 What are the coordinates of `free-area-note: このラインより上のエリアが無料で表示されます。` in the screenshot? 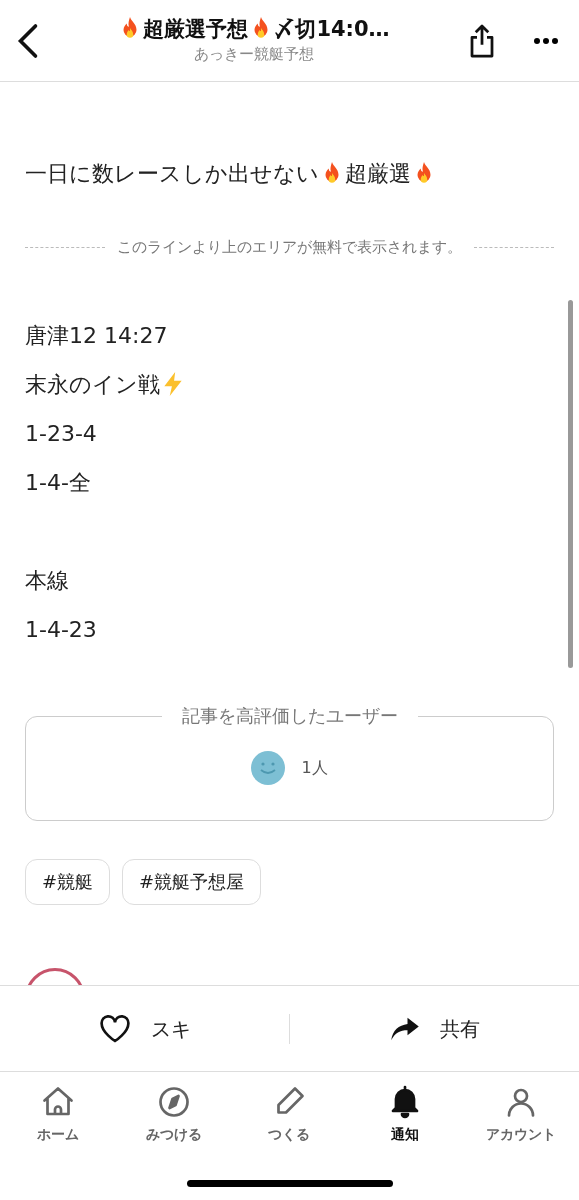 It's located at (289, 247).